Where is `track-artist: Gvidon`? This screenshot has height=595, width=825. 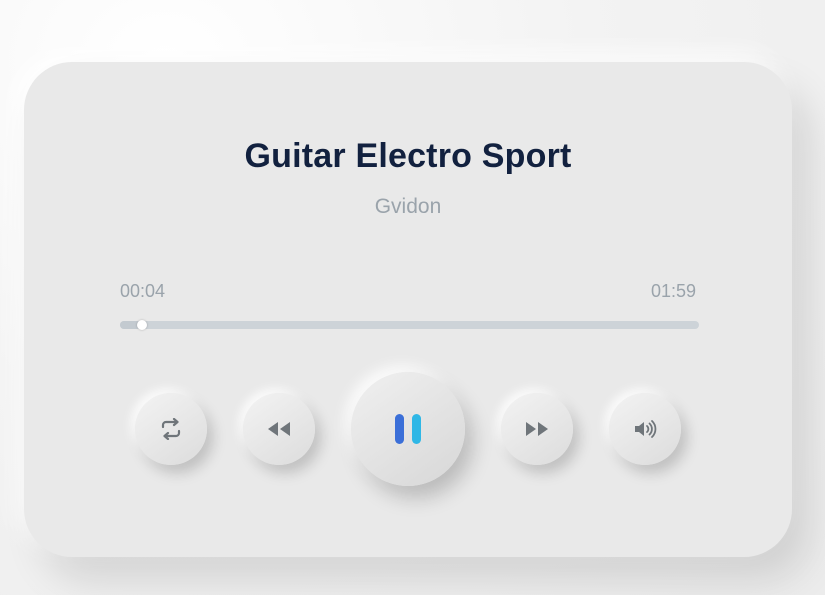
track-artist: Gvidon is located at coordinates (408, 206).